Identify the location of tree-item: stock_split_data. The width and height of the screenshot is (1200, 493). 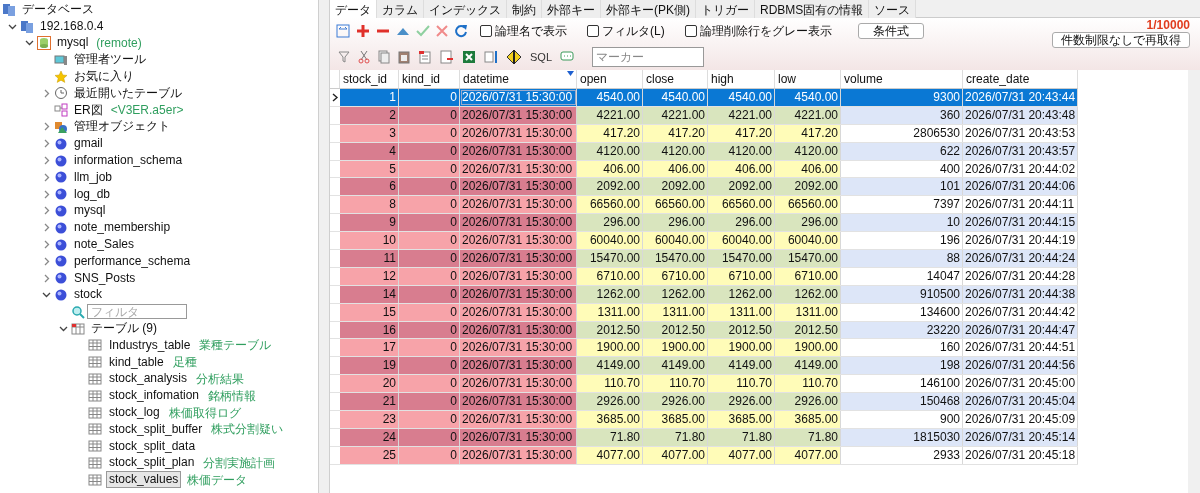
(152, 446).